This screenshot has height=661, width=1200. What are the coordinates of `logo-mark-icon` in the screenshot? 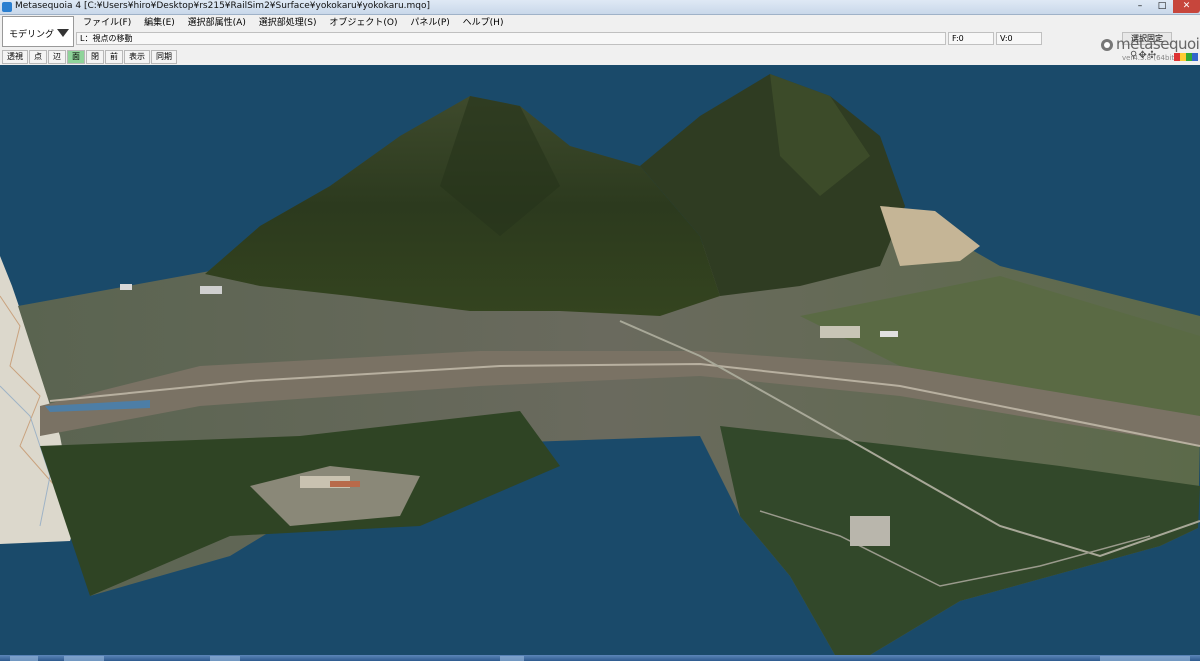 It's located at (1107, 45).